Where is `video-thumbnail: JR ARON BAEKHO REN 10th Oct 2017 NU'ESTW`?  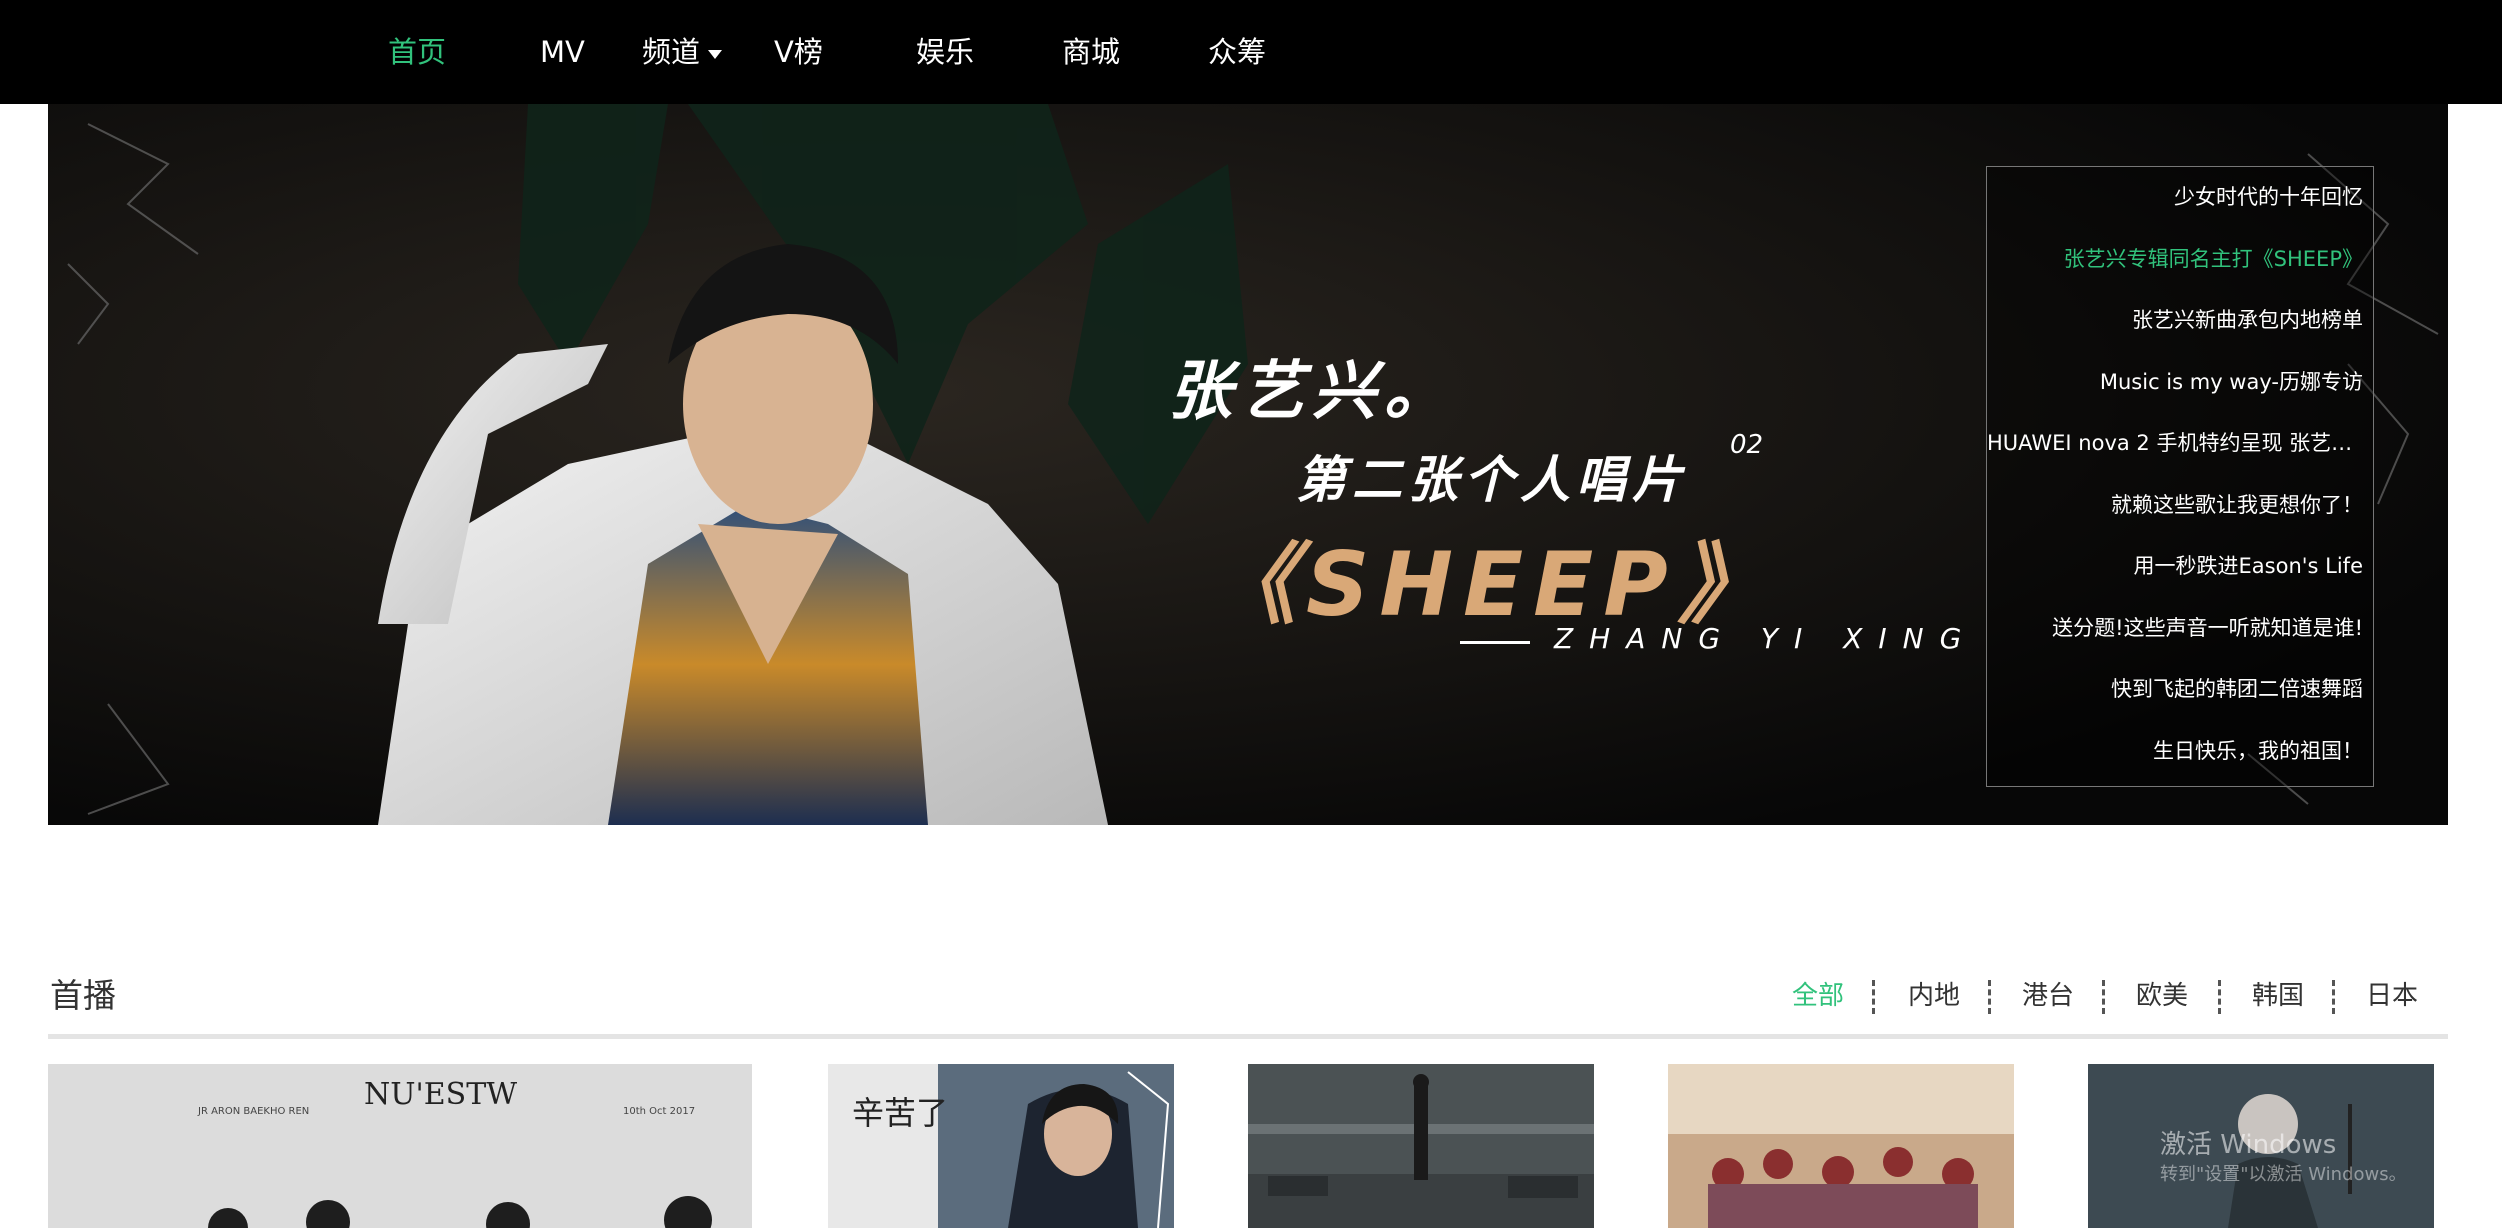
video-thumbnail: JR ARON BAEKHO REN 10th Oct 2017 NU'ESTW is located at coordinates (400, 1146).